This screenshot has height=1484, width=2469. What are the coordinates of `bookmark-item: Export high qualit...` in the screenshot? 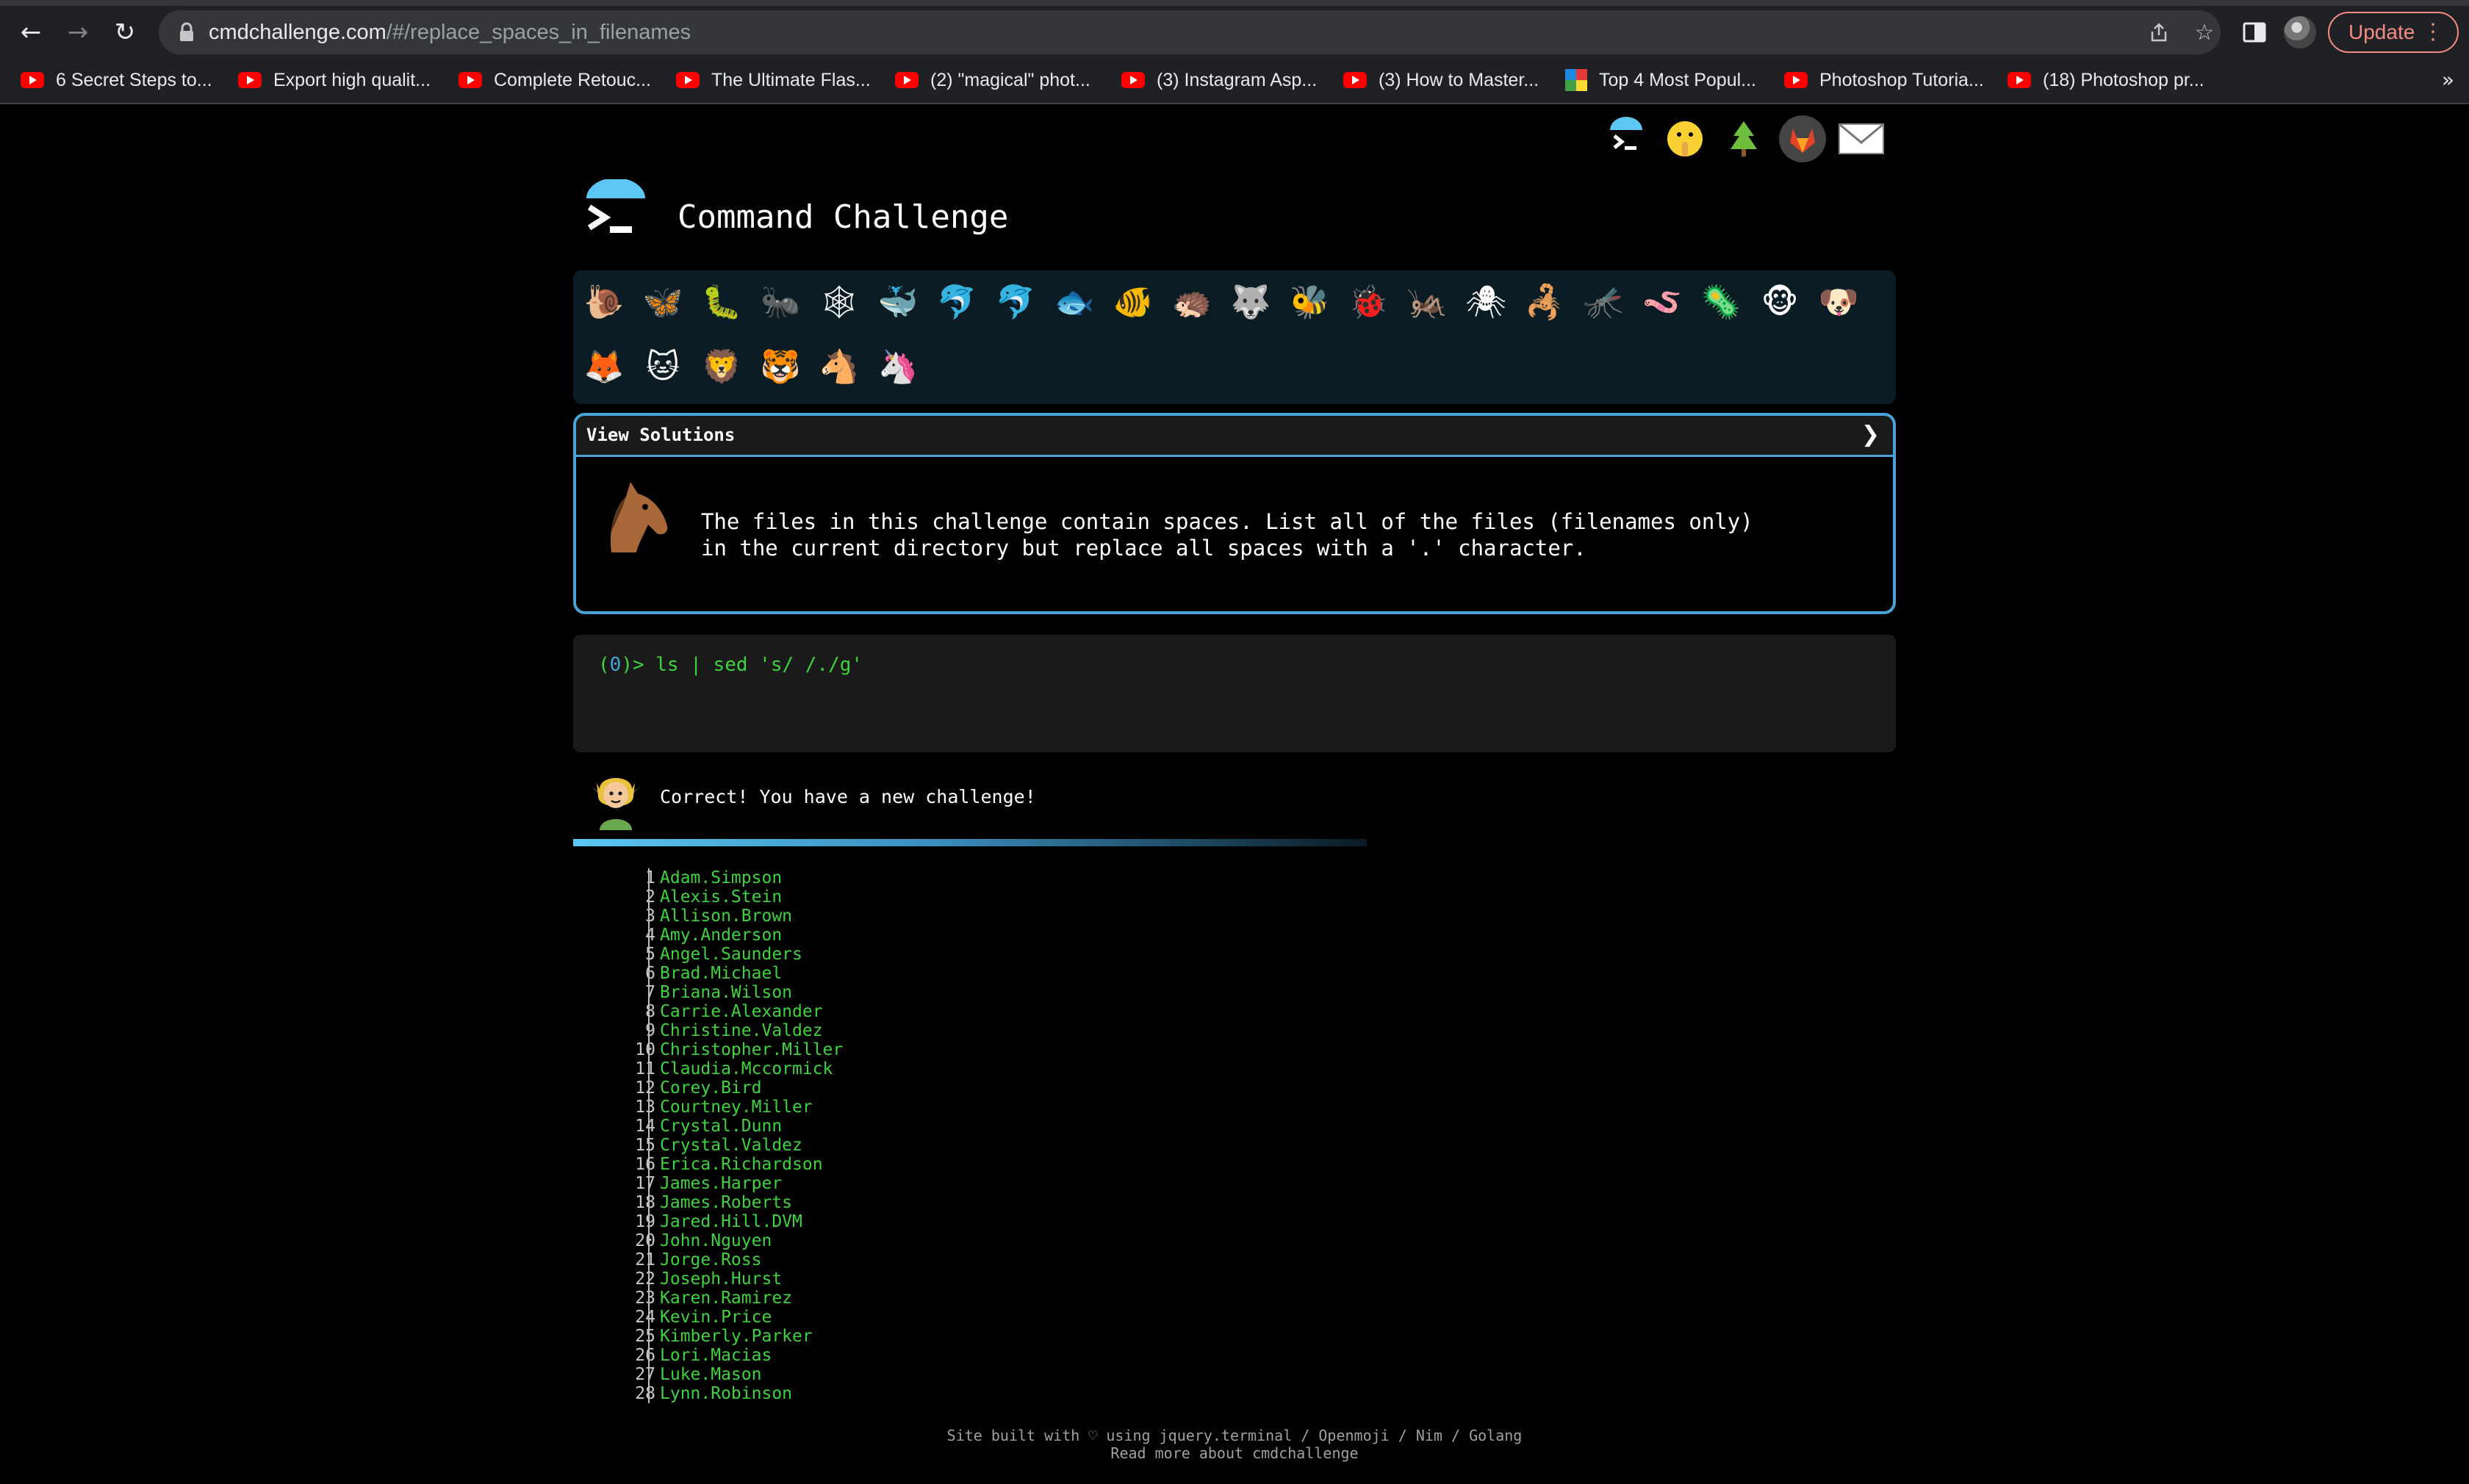 It's located at (334, 80).